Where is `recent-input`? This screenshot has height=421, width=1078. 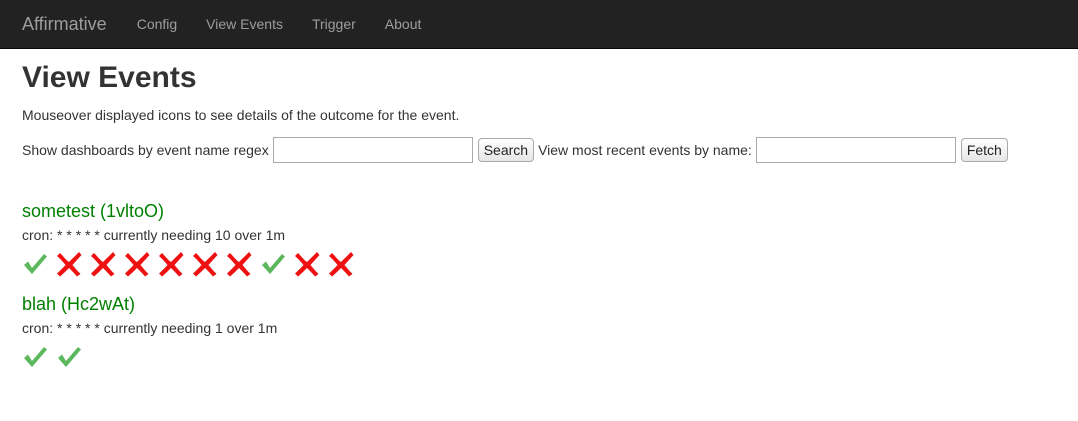 recent-input is located at coordinates (855, 150).